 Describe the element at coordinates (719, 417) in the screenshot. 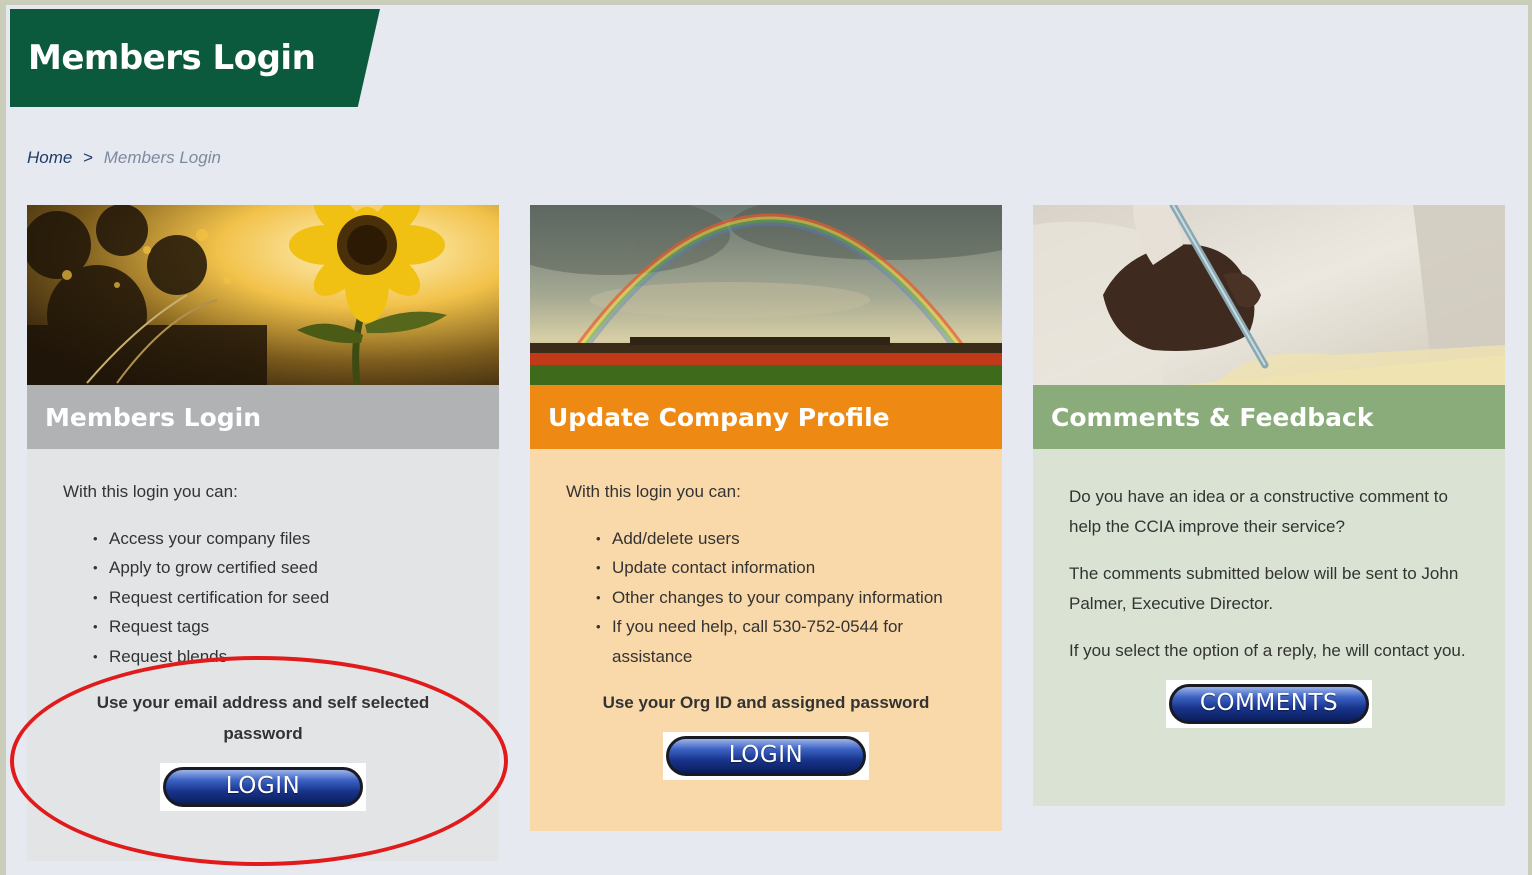

I see `update-company-profile-card-title: Update Company Profile` at that location.